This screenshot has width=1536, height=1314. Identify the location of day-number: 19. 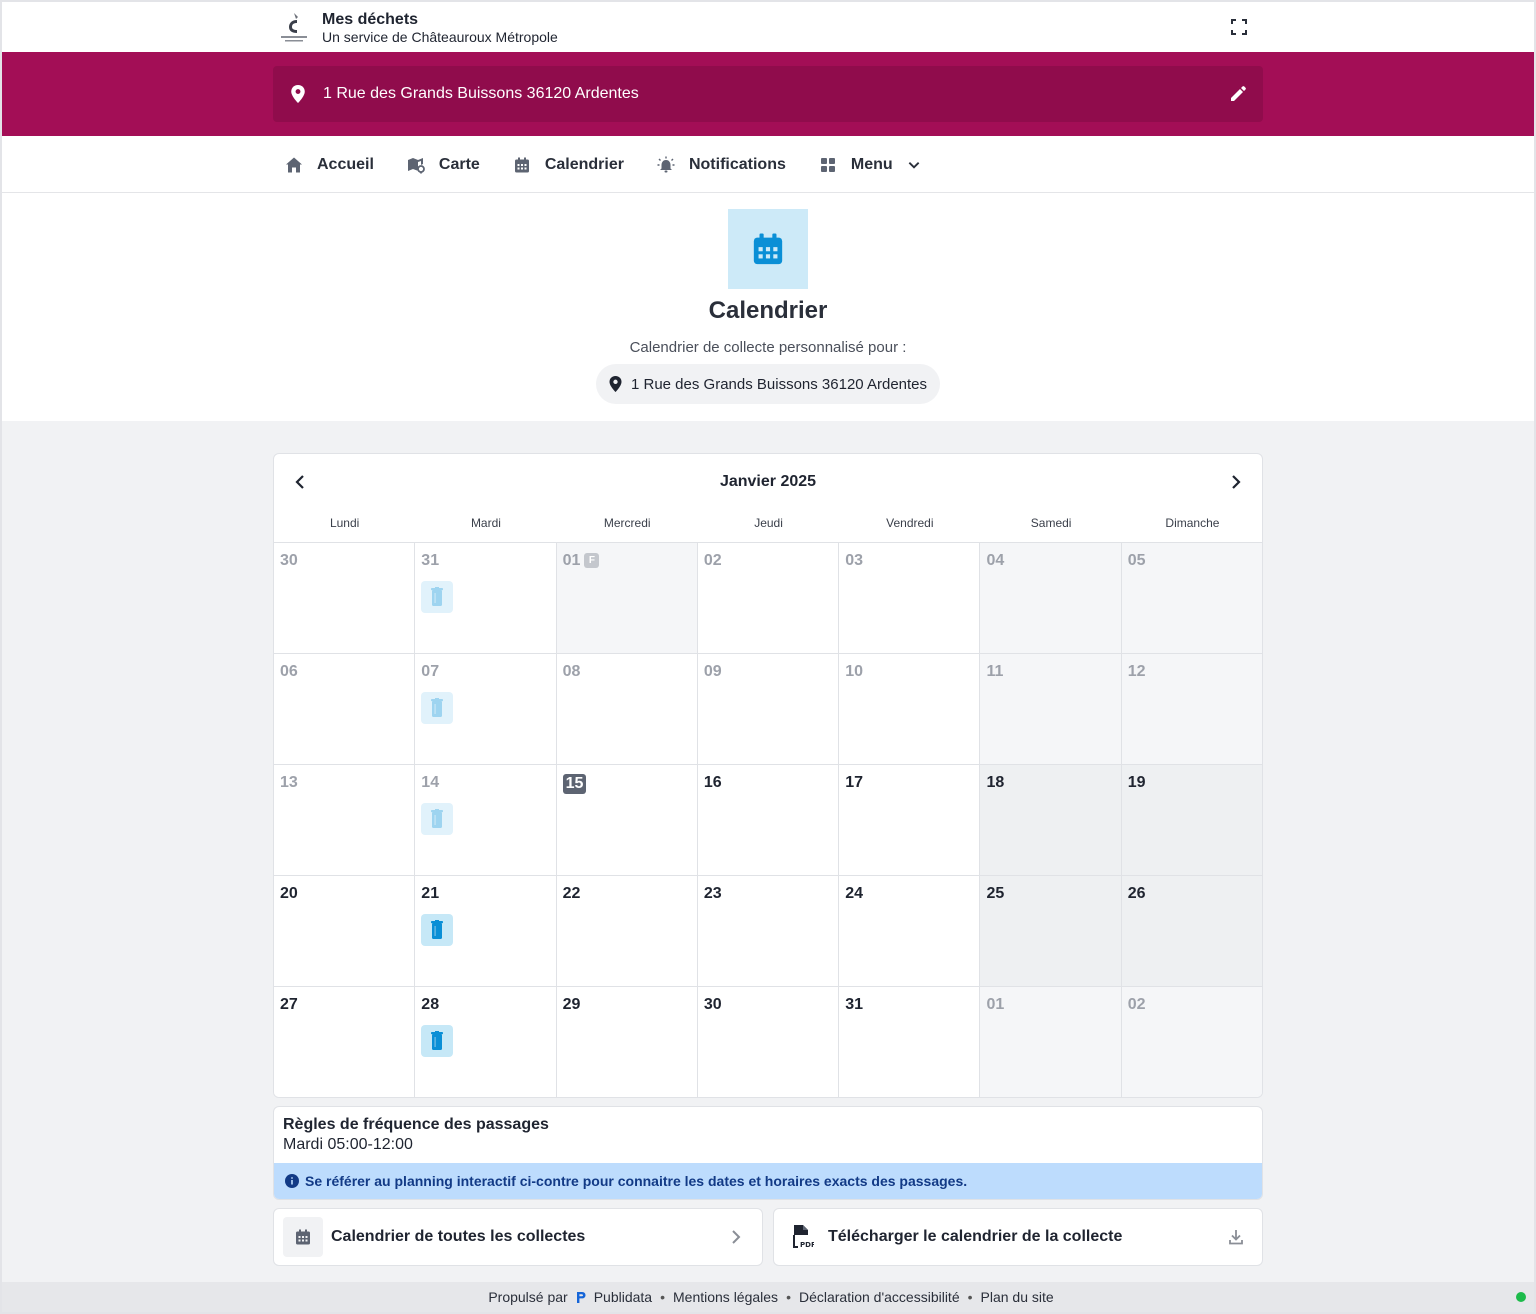
(1136, 782).